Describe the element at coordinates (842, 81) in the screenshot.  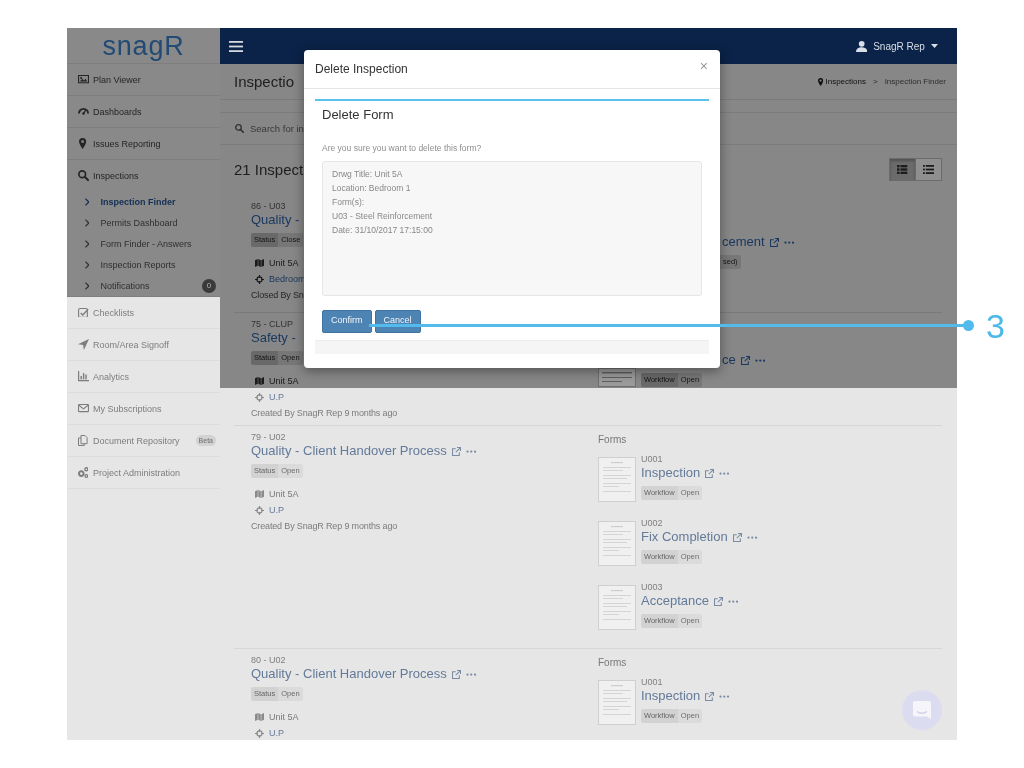
I see `breadcrumb-link: Inspections` at that location.